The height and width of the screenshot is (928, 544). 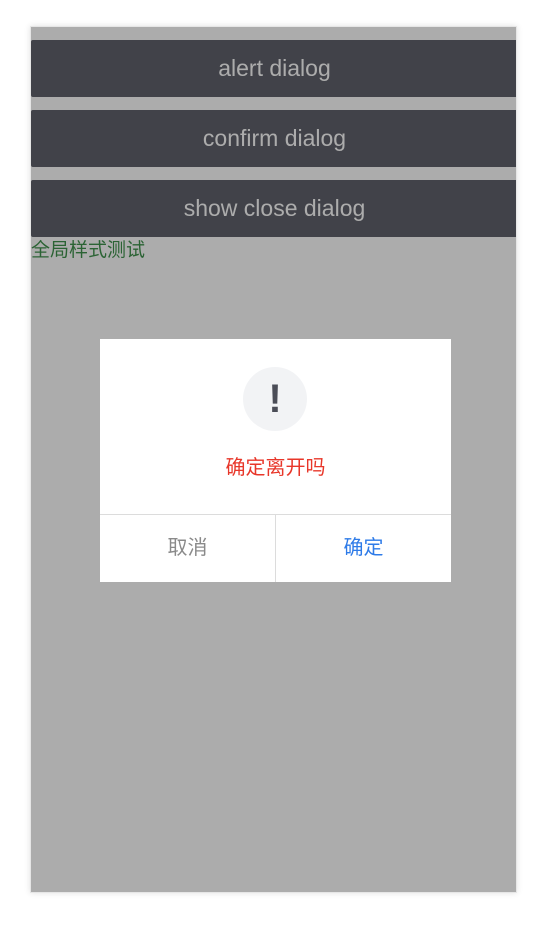 I want to click on dialog-footer: 取消 确定, so click(x=275, y=548).